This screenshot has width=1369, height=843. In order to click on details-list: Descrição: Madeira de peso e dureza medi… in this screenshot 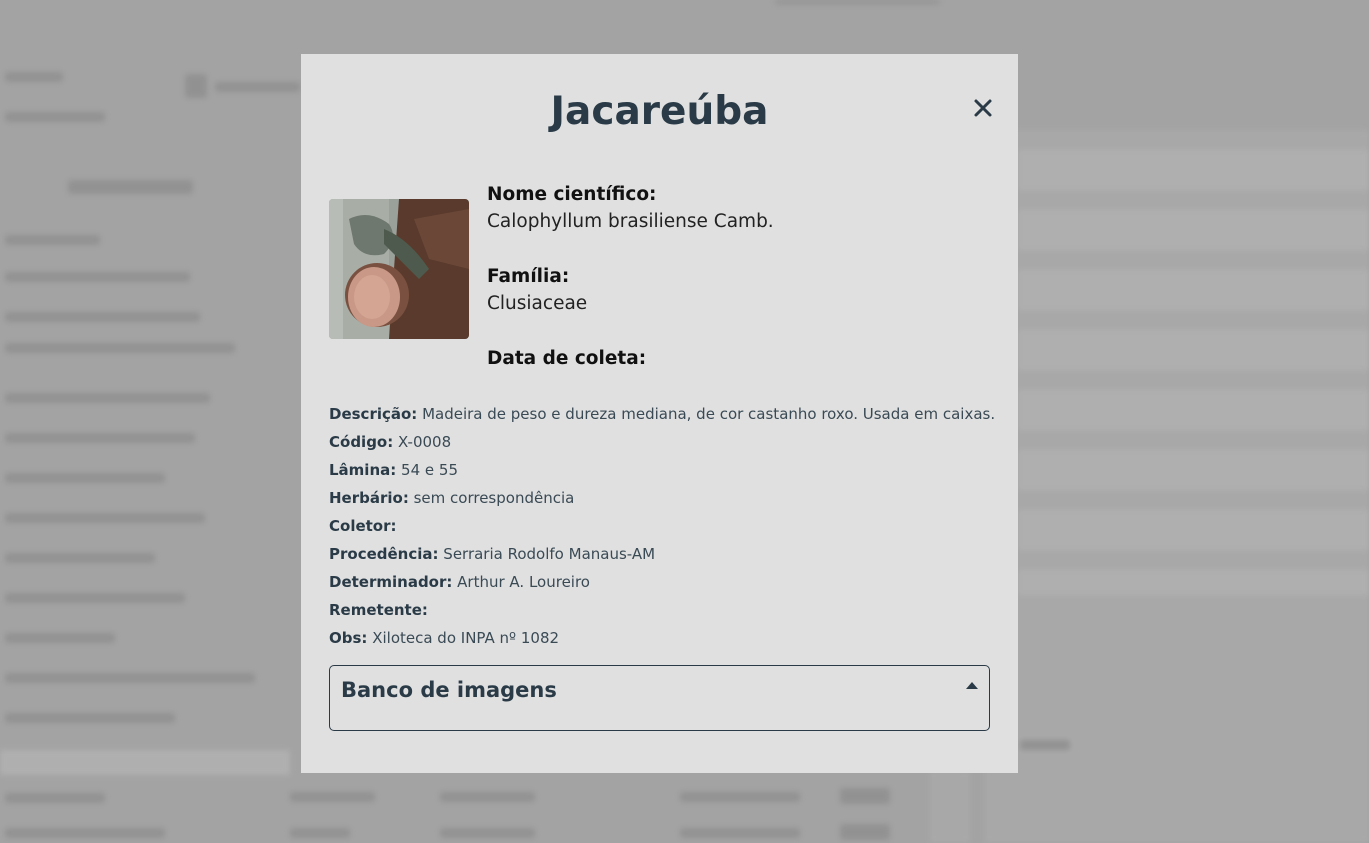, I will do `click(664, 526)`.